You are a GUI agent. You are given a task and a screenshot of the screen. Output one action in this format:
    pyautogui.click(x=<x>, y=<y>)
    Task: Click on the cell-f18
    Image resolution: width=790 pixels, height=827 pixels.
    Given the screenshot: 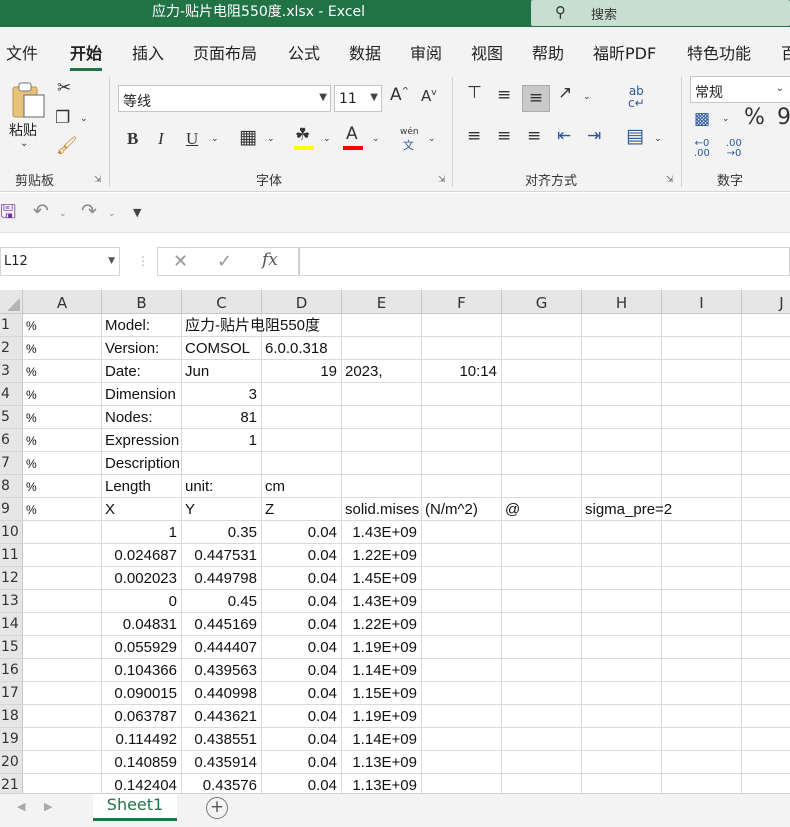 What is the action you would take?
    pyautogui.click(x=462, y=716)
    